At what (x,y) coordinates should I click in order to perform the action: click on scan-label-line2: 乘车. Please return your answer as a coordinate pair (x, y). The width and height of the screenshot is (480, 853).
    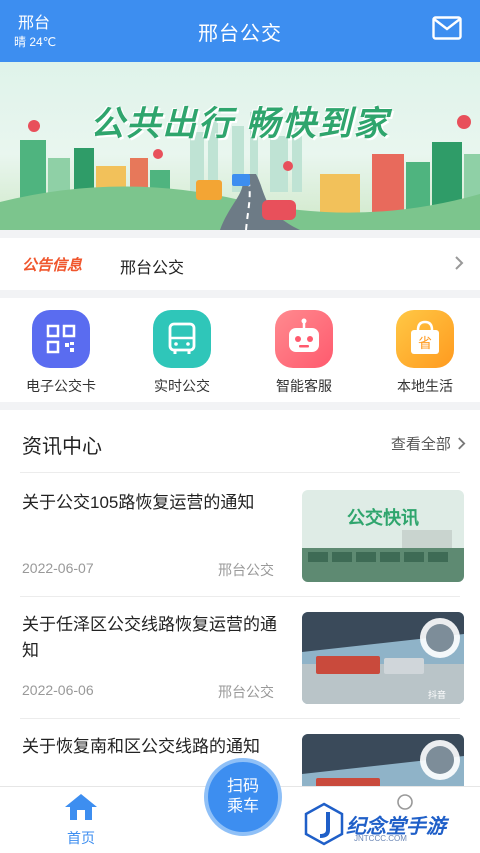
    Looking at the image, I should click on (242, 806).